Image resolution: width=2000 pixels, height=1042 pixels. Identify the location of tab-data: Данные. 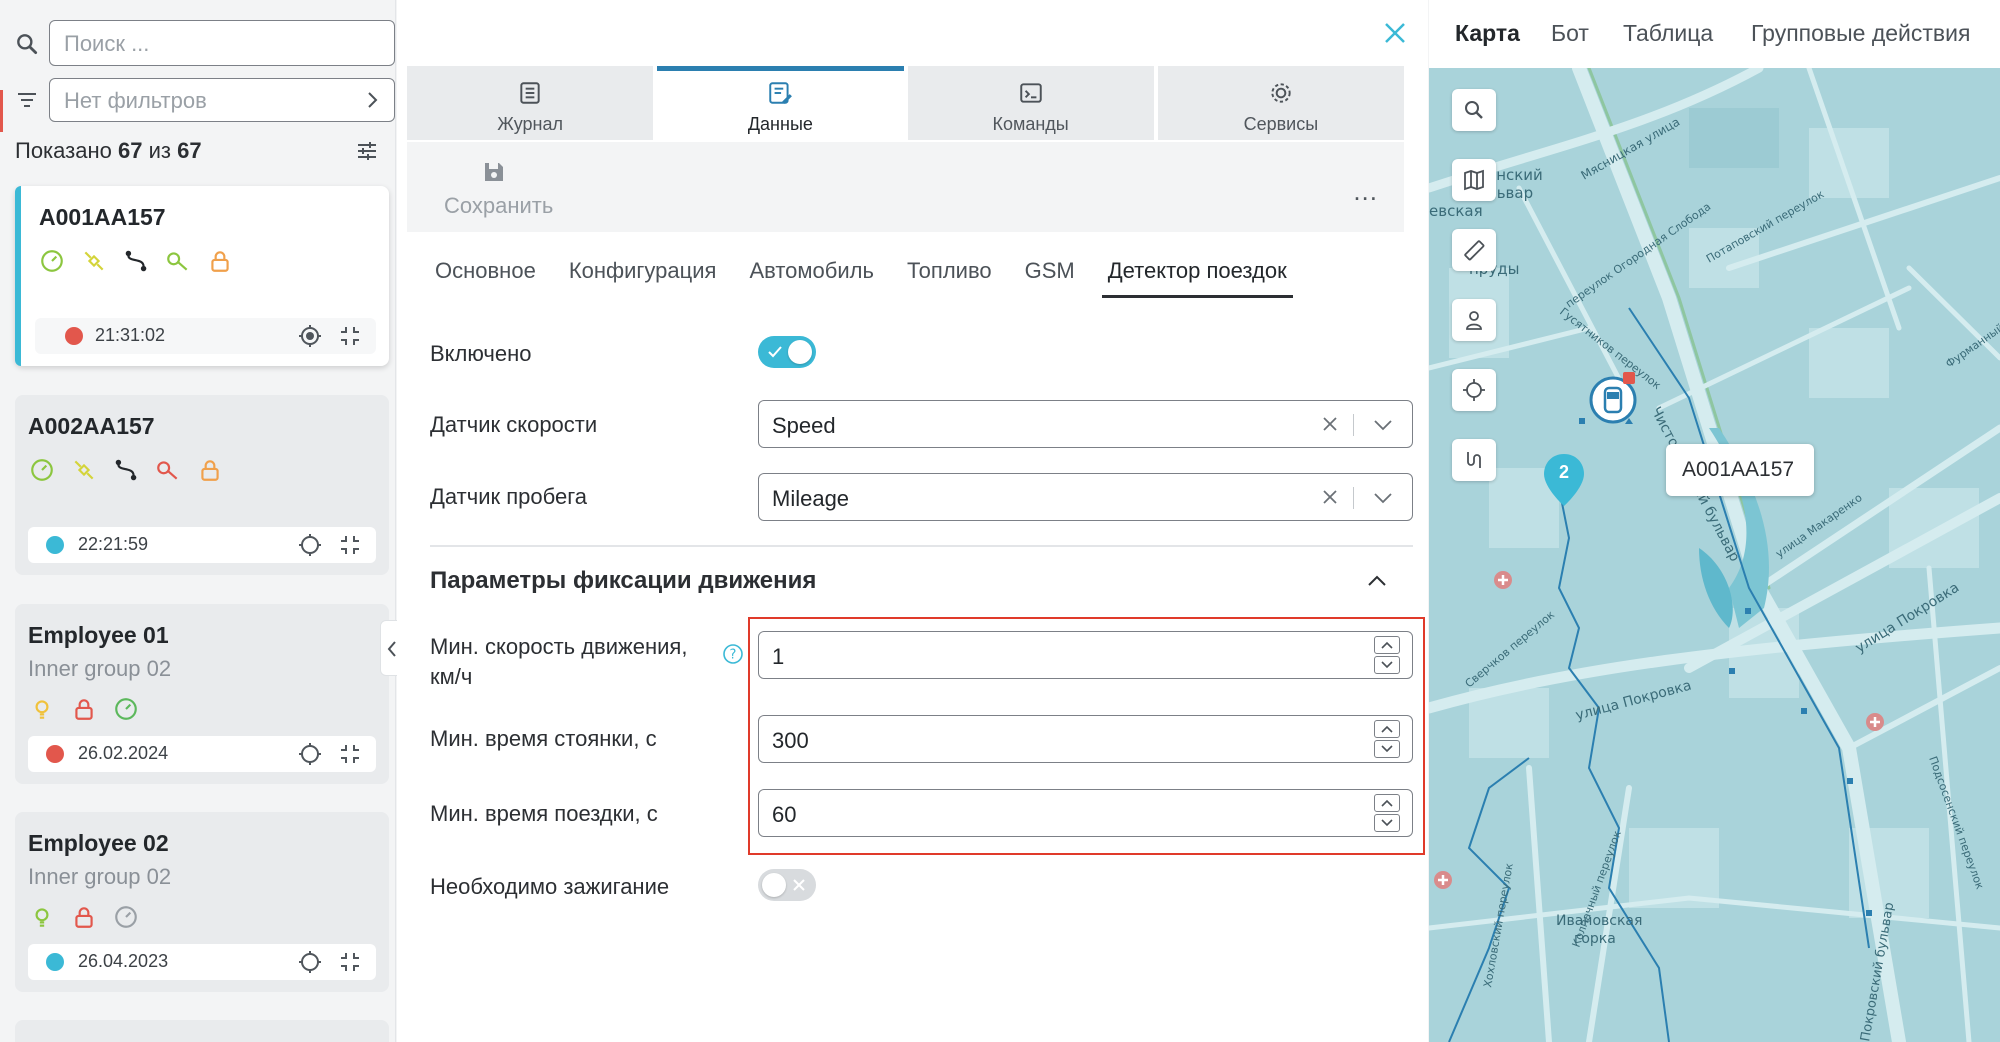
(780, 103).